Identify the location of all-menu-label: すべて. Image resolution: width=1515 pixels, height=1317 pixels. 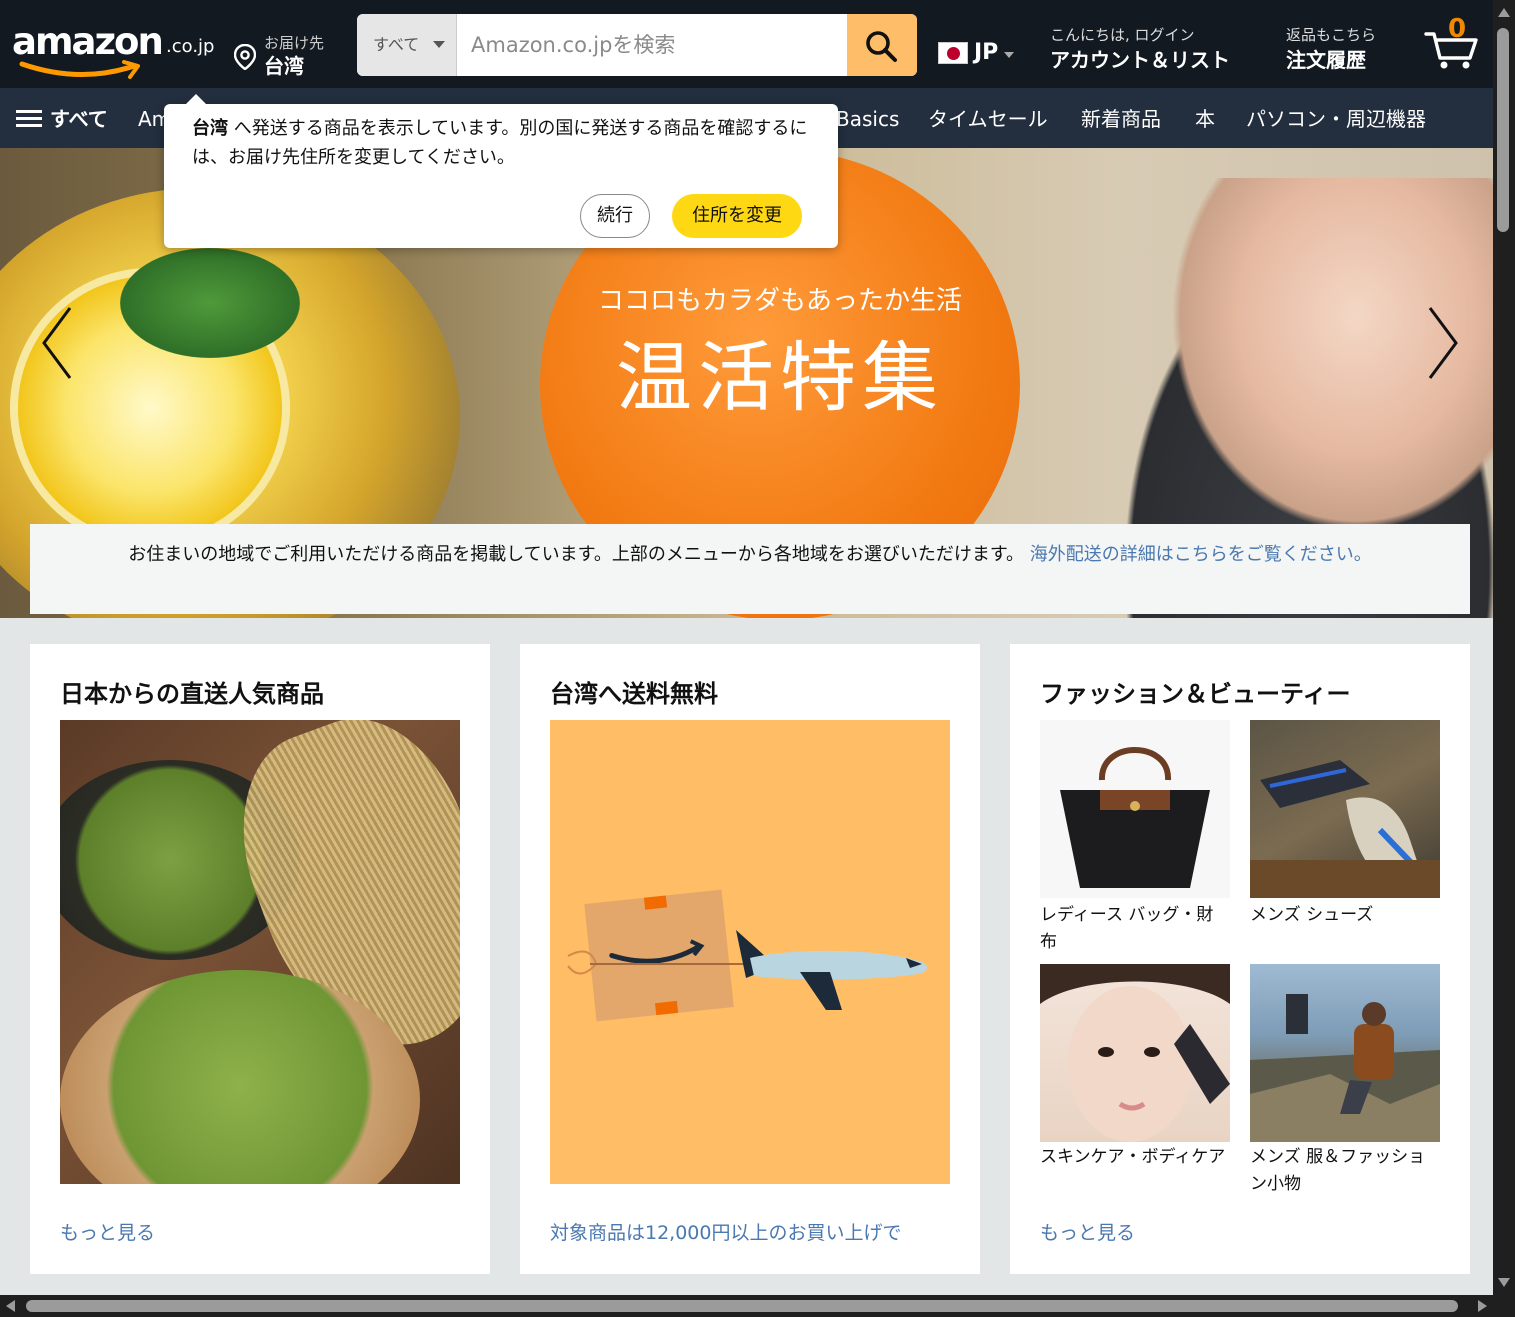
(79, 119).